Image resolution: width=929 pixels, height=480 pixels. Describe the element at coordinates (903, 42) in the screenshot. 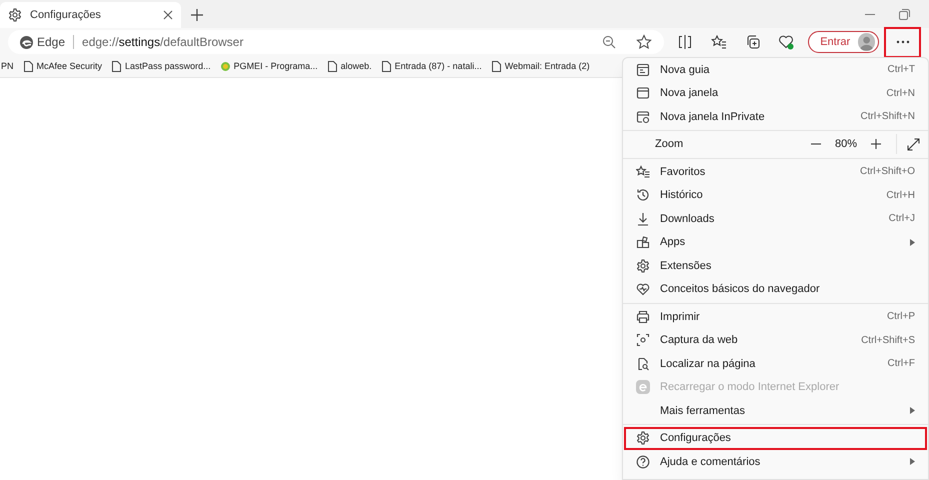

I see `more-icon` at that location.